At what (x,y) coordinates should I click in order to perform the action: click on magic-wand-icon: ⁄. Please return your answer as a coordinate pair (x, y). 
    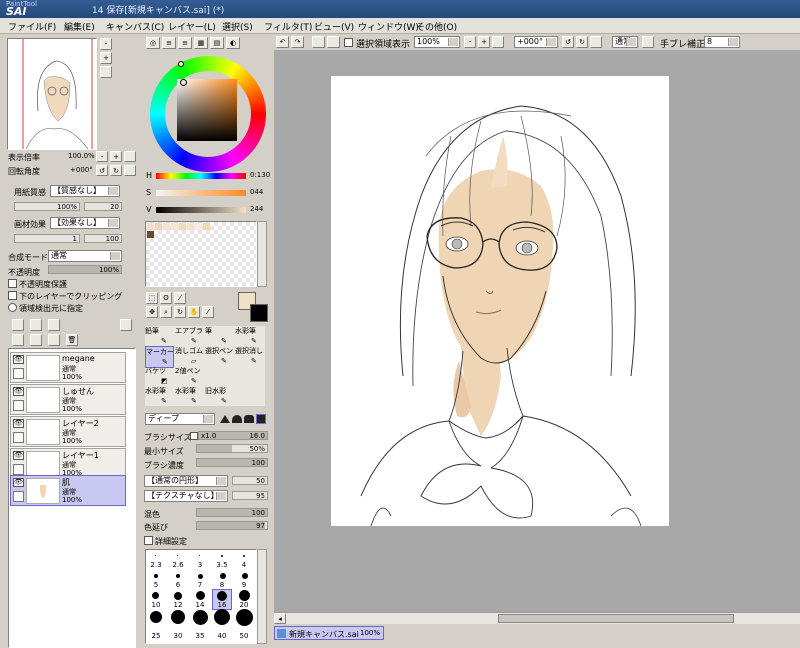
    Looking at the image, I should click on (180, 298).